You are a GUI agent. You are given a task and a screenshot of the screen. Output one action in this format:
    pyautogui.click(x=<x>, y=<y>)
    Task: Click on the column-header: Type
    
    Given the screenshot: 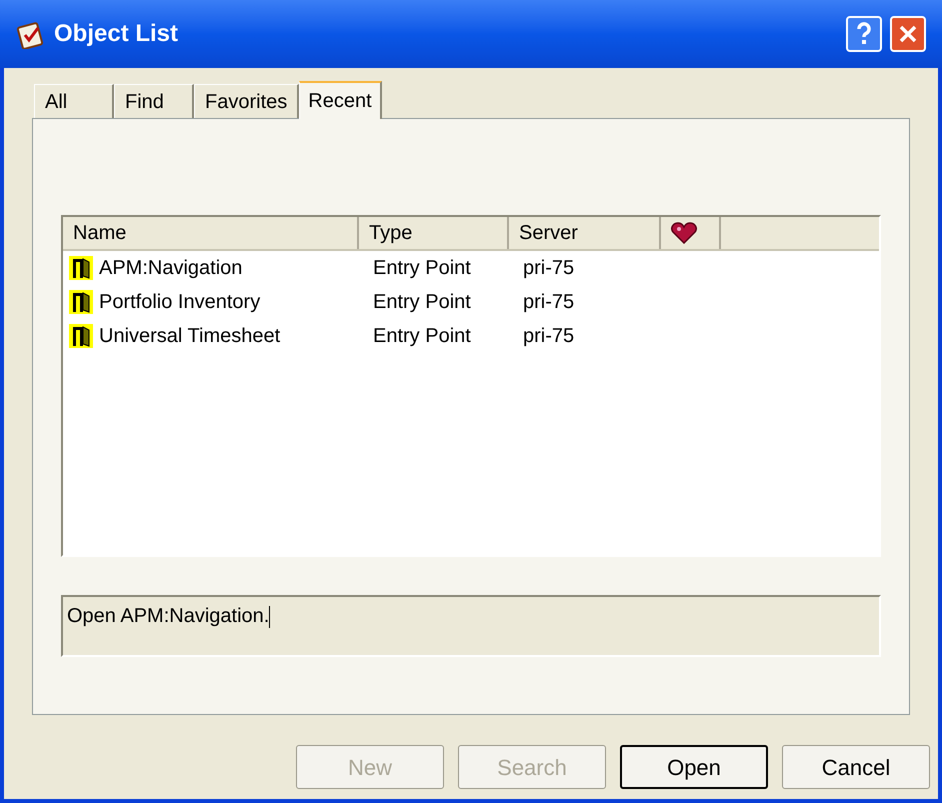 What is the action you would take?
    pyautogui.click(x=434, y=233)
    